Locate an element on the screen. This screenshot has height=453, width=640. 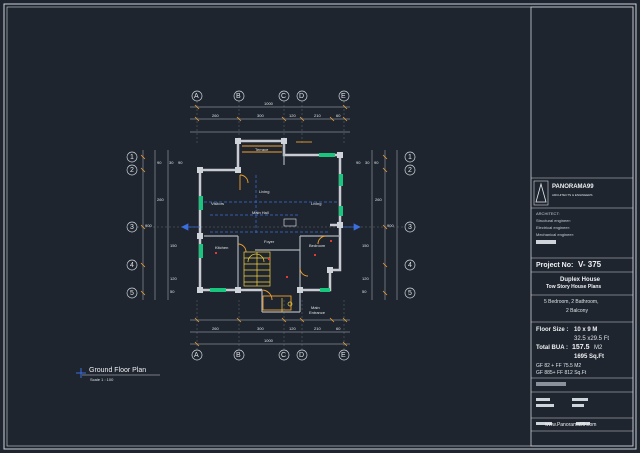
grid-label-left-1: 1 is located at coordinates (132, 157).